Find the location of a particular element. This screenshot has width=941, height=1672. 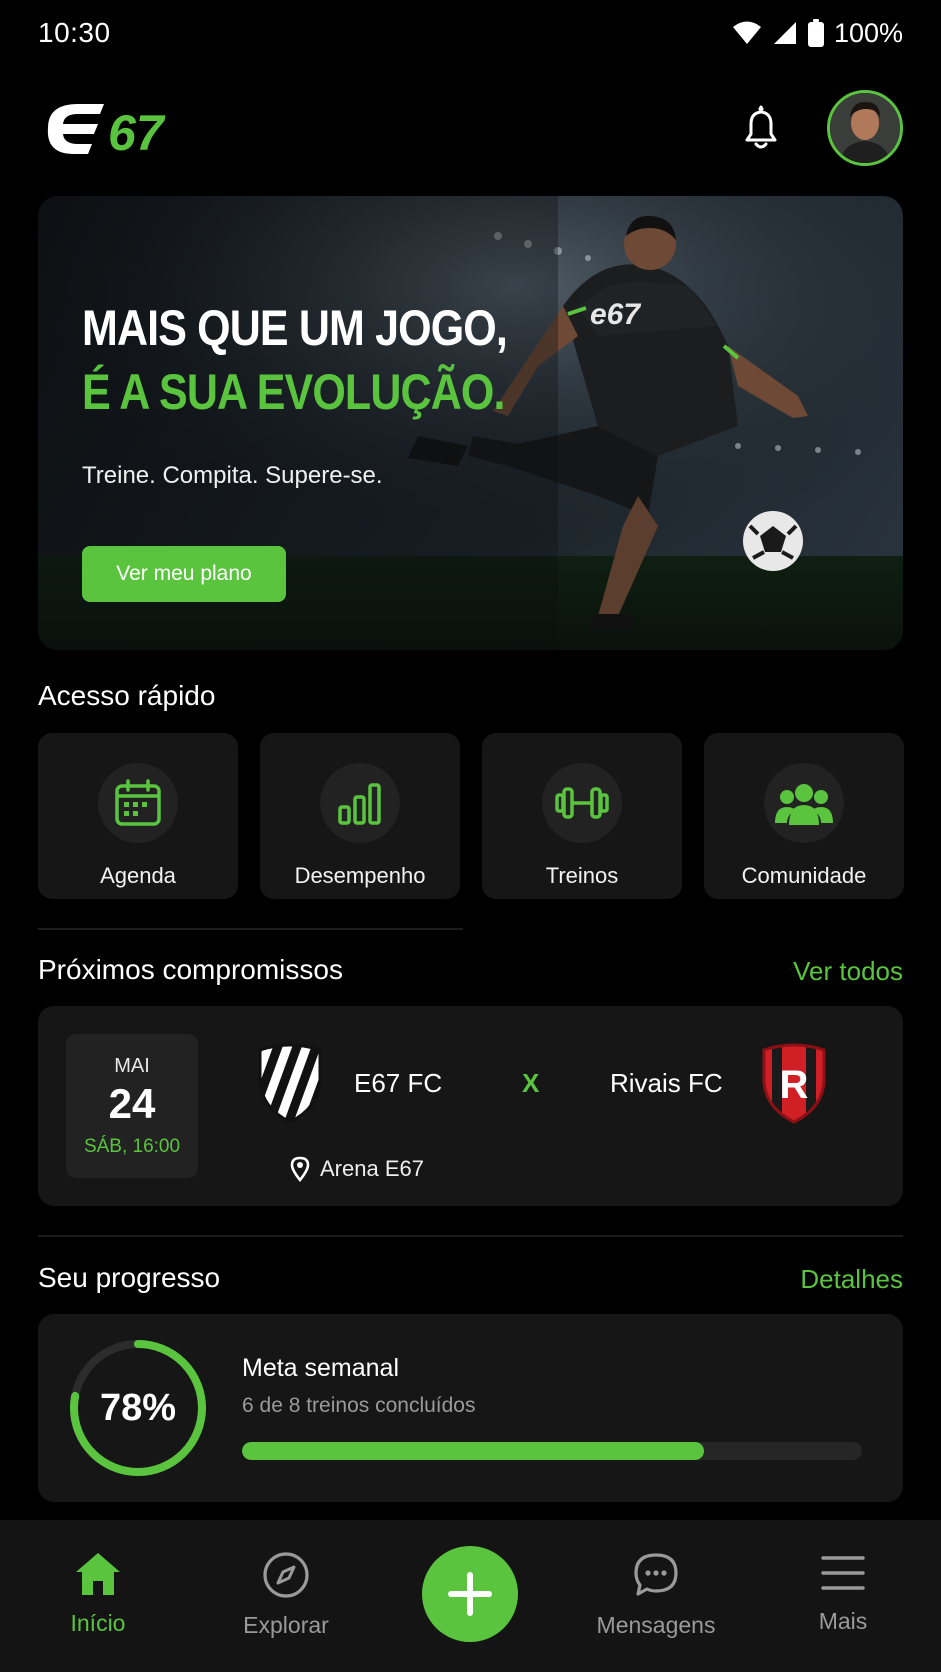

home-team-name: E67 FC is located at coordinates (398, 1083).